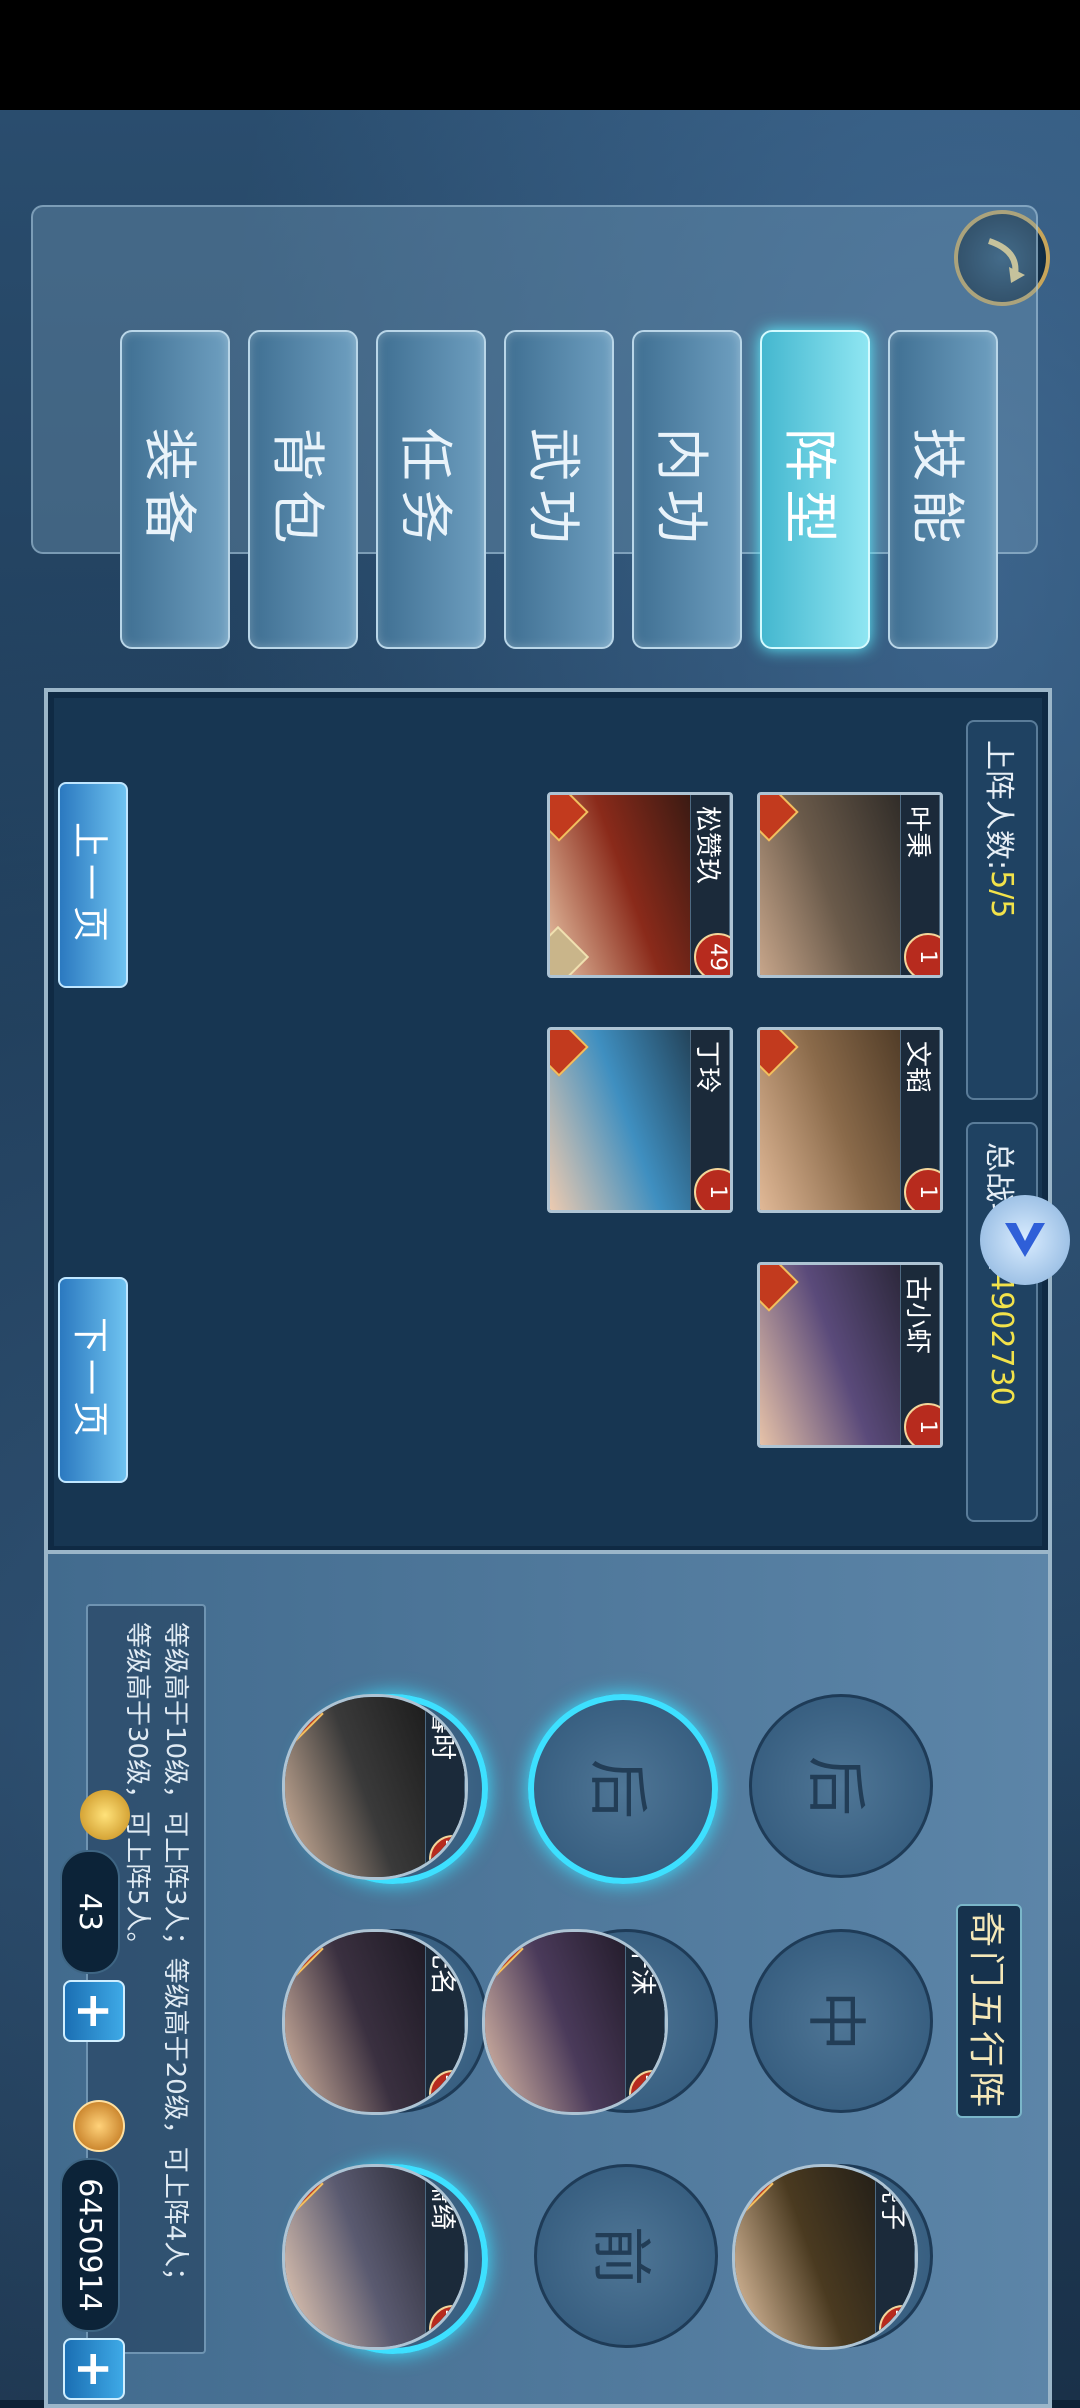 The width and height of the screenshot is (1080, 2408). Describe the element at coordinates (90, 1912) in the screenshot. I see `ingot-count: 43` at that location.